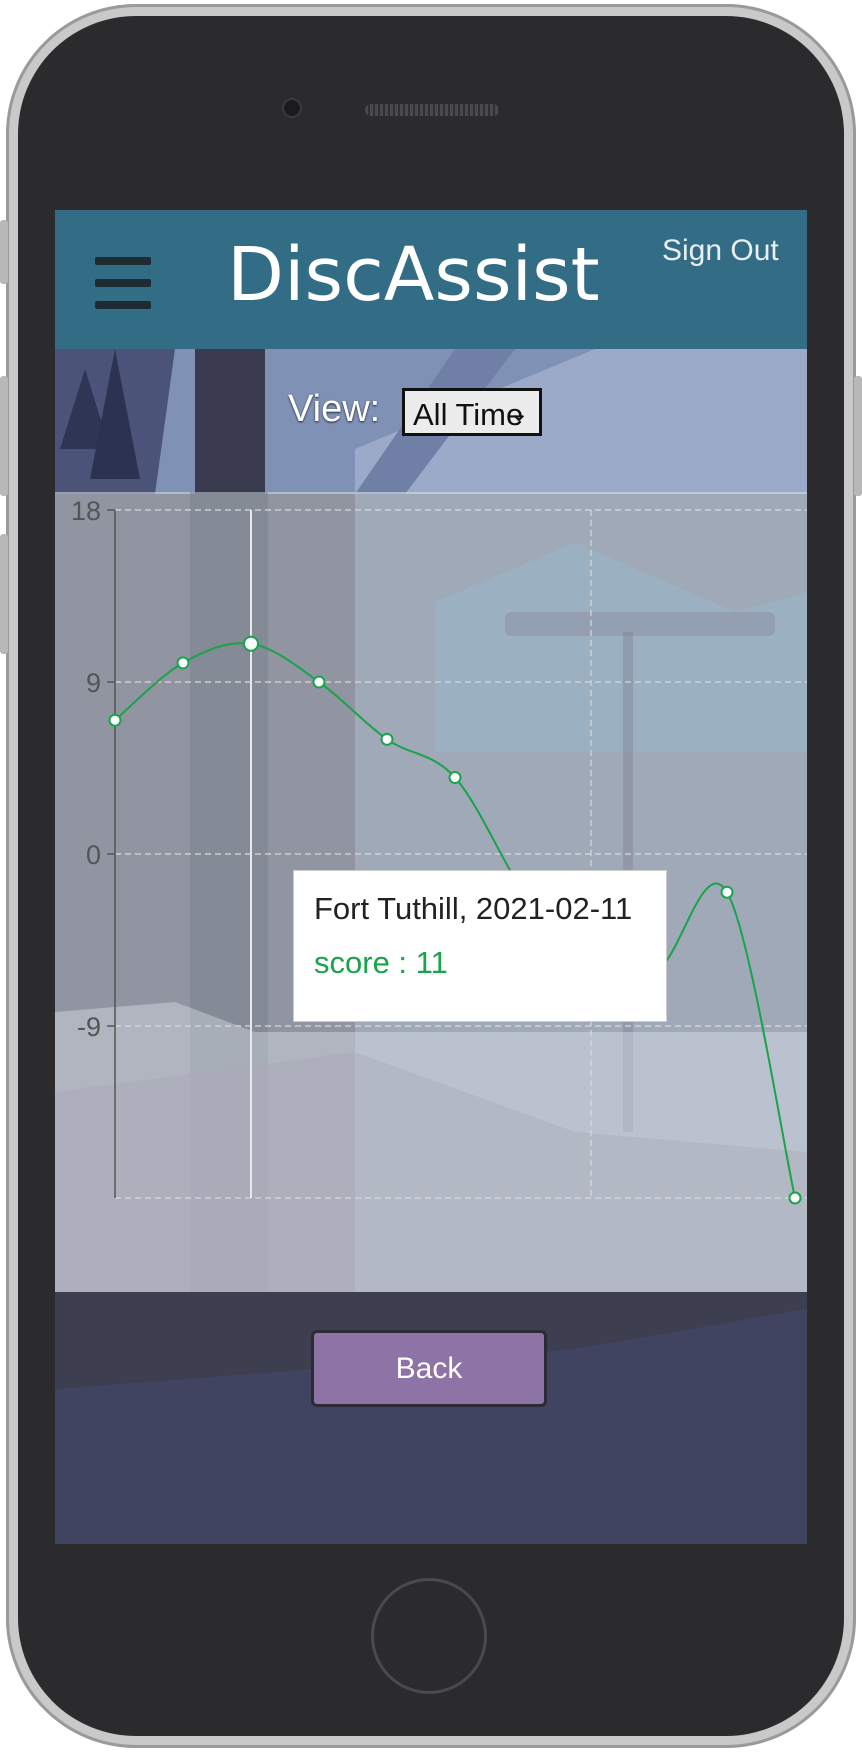 This screenshot has height=1754, width=862. What do you see at coordinates (89, 1027) in the screenshot?
I see `y-tick-label: -9` at bounding box center [89, 1027].